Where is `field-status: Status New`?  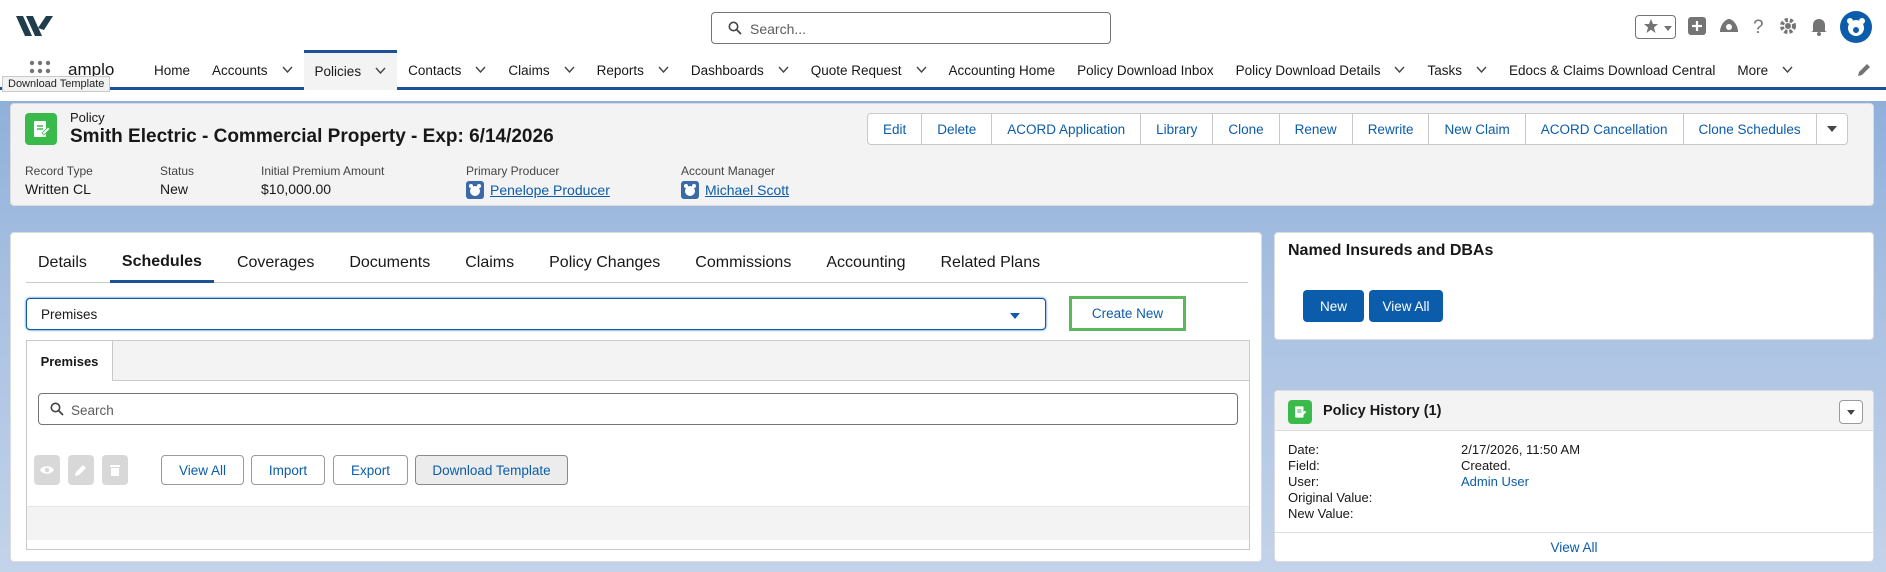 field-status: Status New is located at coordinates (177, 180).